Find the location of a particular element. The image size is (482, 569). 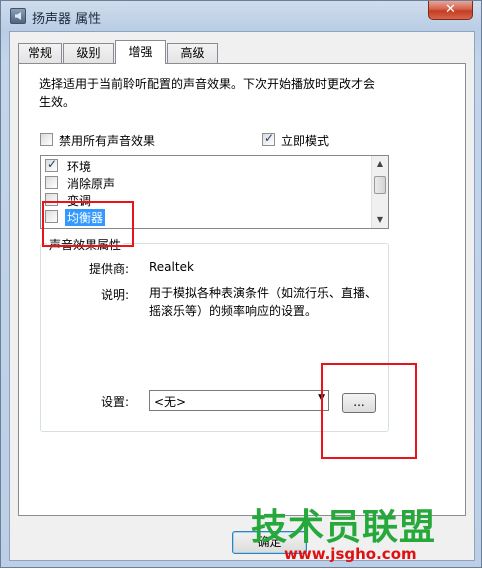

title-bar: 扬声器 属性 ✕ is located at coordinates (241, 16).